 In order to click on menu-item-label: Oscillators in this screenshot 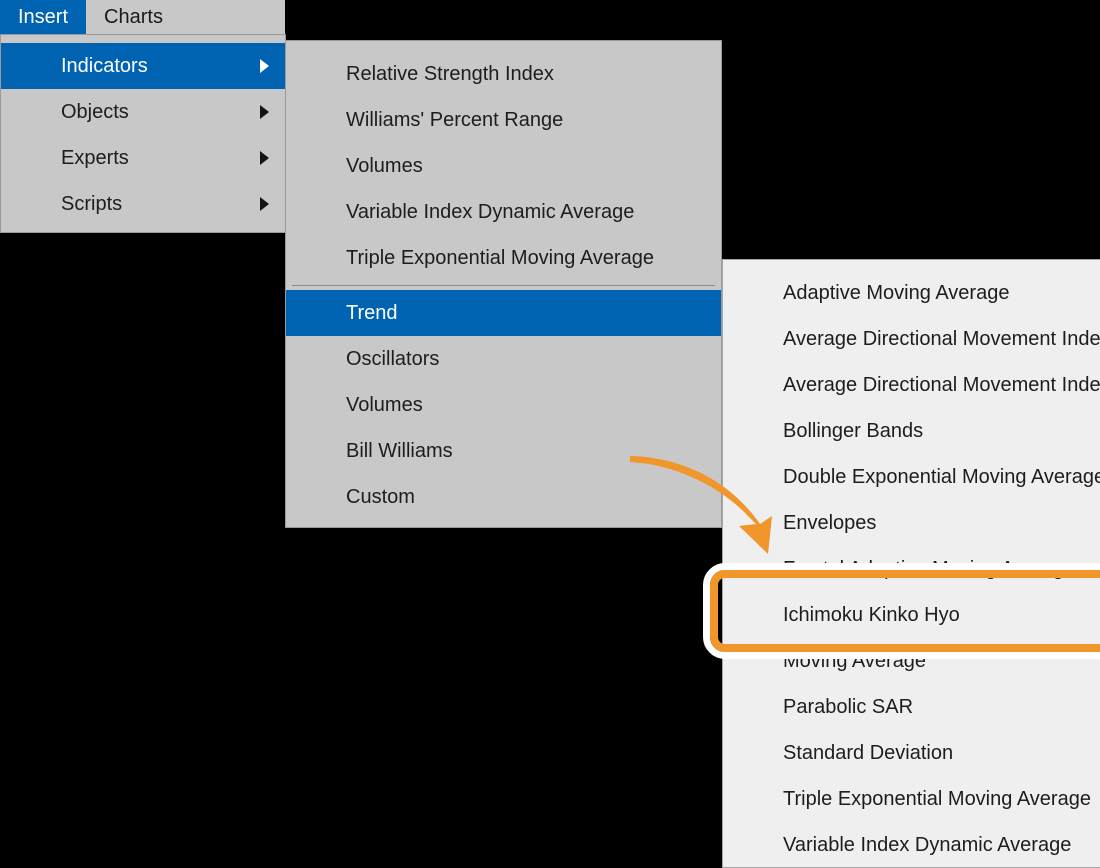, I will do `click(393, 358)`.